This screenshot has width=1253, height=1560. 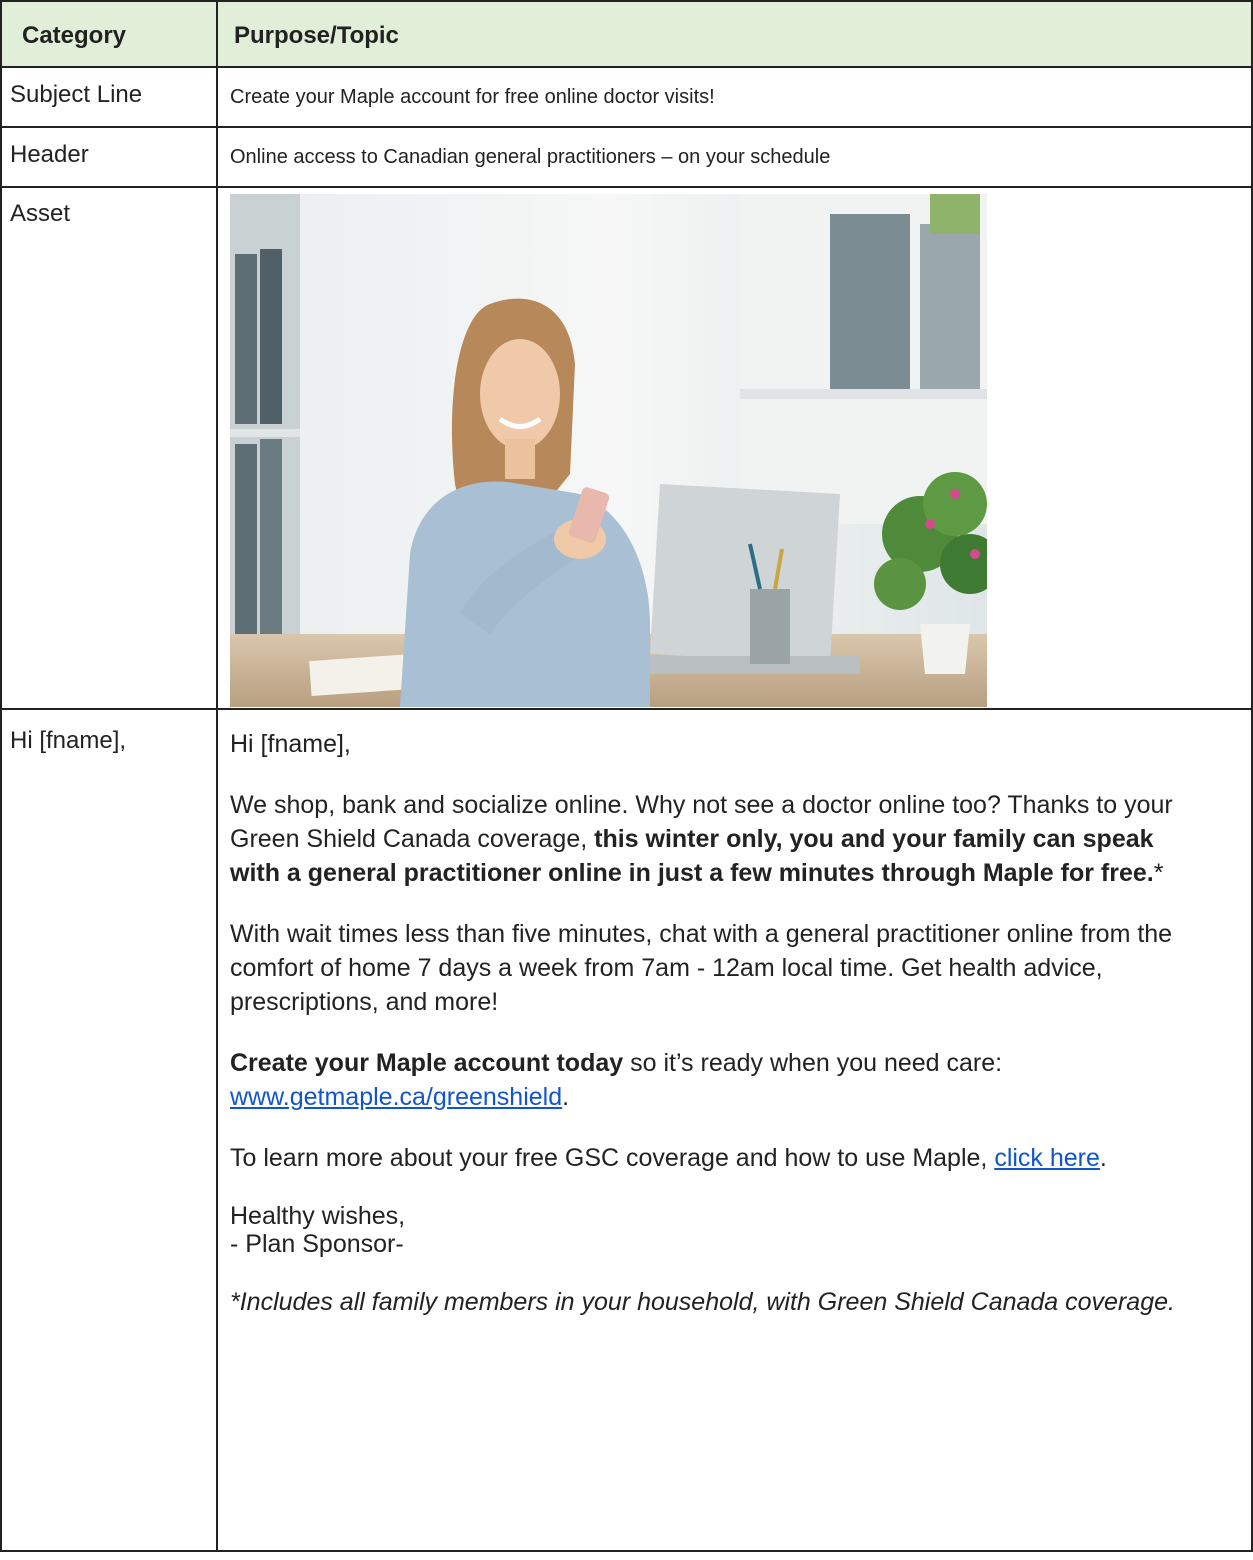 I want to click on table-header-row: Category Purpose/Topic, so click(x=626, y=34).